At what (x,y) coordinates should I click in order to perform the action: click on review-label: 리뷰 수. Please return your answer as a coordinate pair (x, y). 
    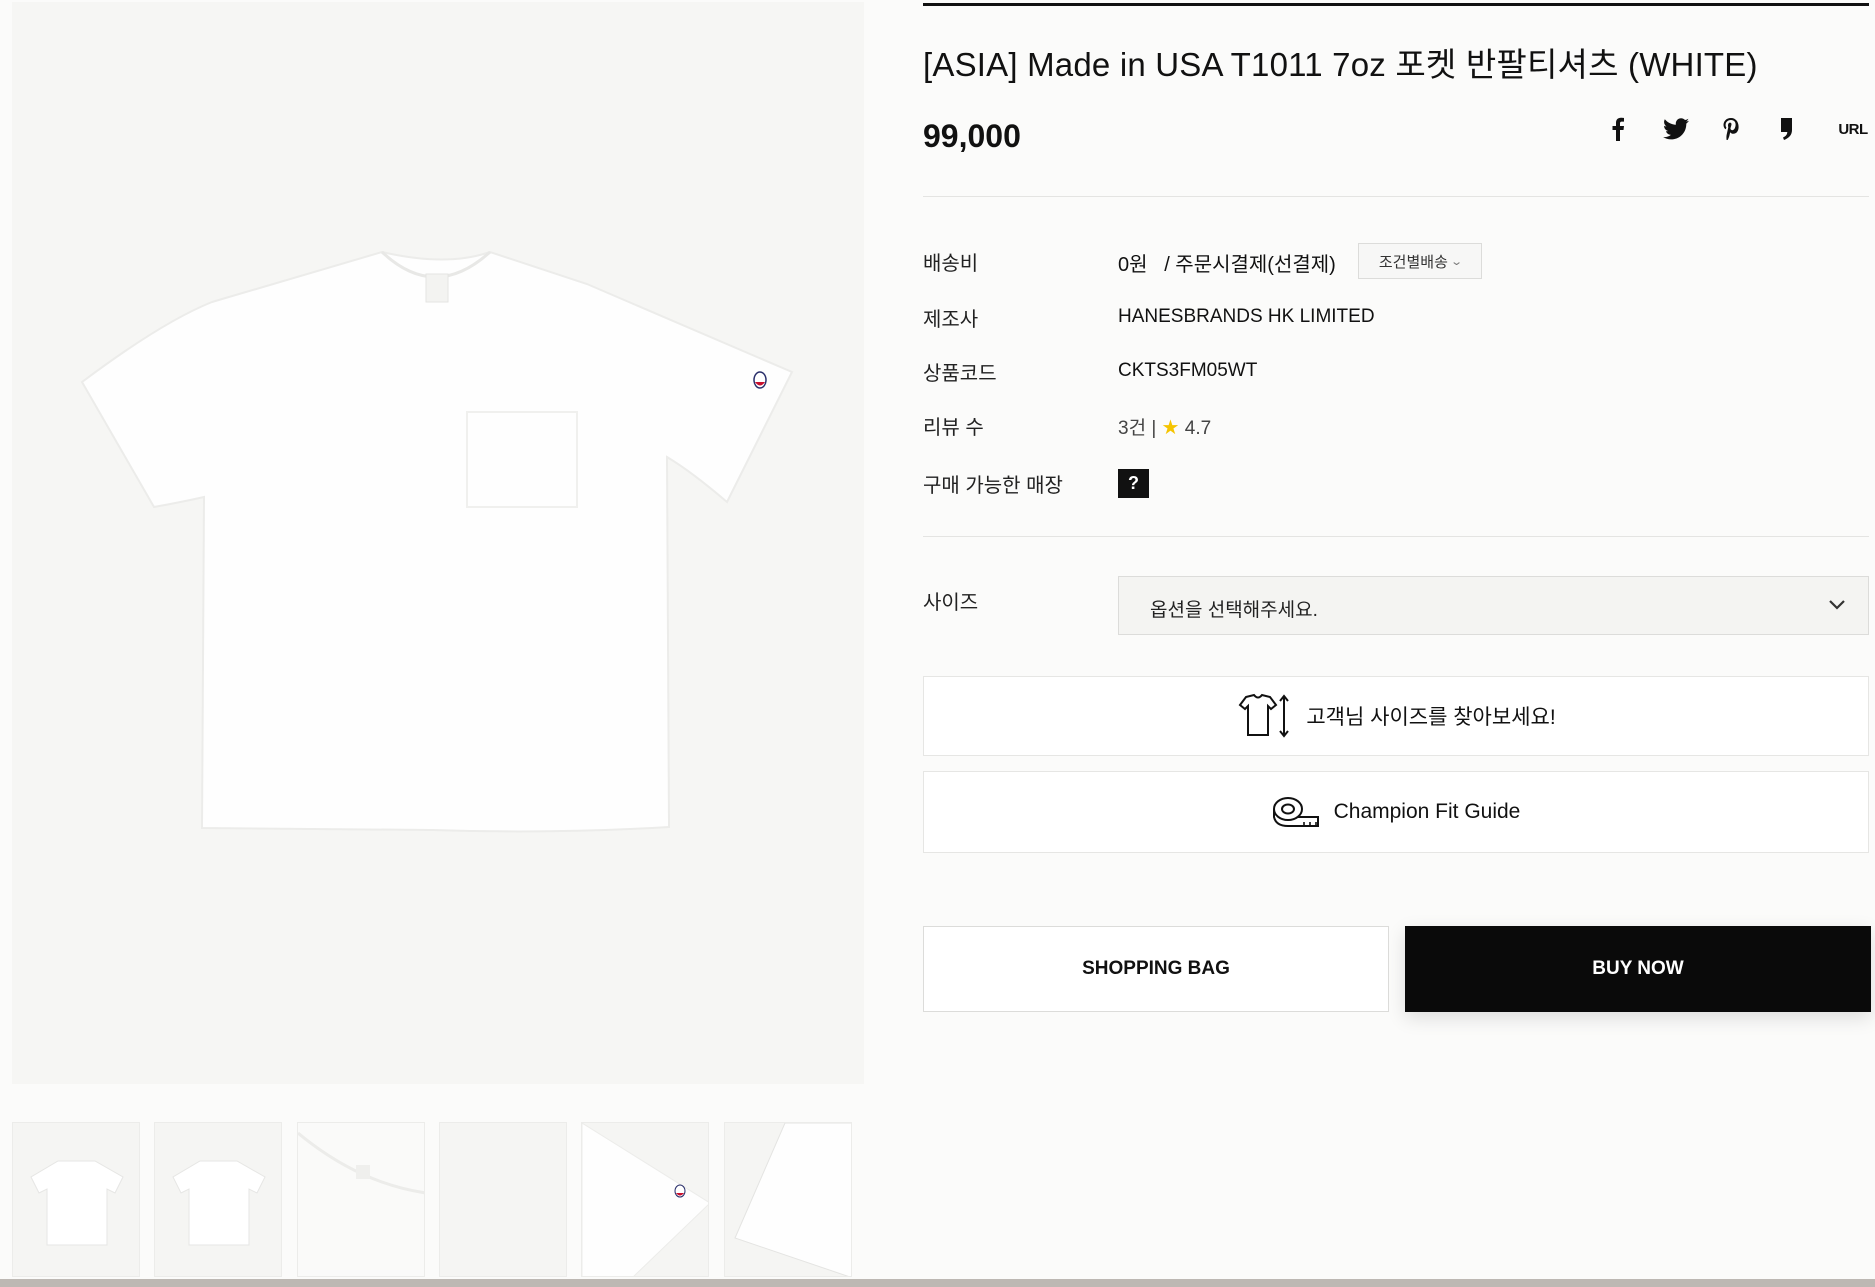
    Looking at the image, I should click on (953, 428).